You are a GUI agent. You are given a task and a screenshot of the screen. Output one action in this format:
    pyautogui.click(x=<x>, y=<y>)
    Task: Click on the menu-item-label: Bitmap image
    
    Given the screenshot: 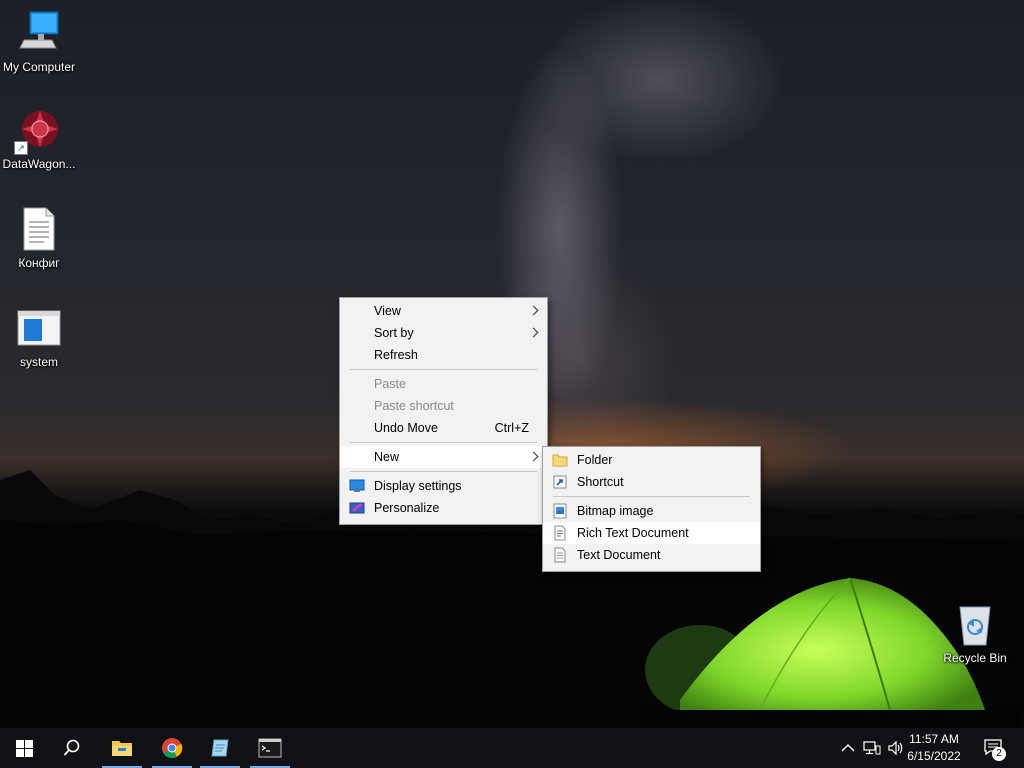 What is the action you would take?
    pyautogui.click(x=615, y=511)
    